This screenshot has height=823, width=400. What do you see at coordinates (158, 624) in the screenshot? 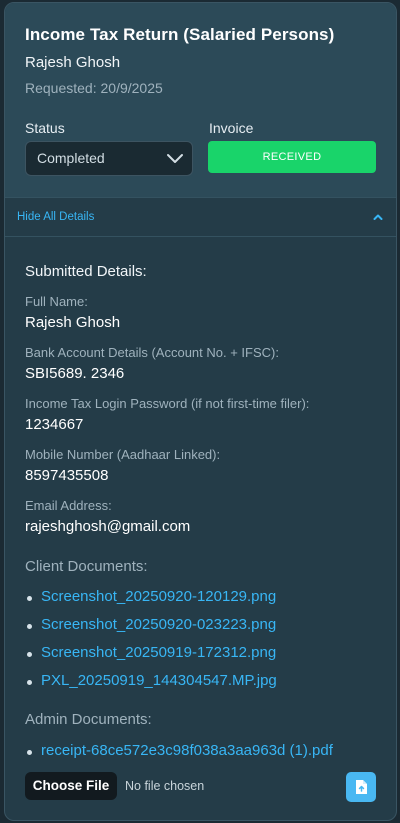
I see `client-document-link: Screenshot_20250920-023223.png` at bounding box center [158, 624].